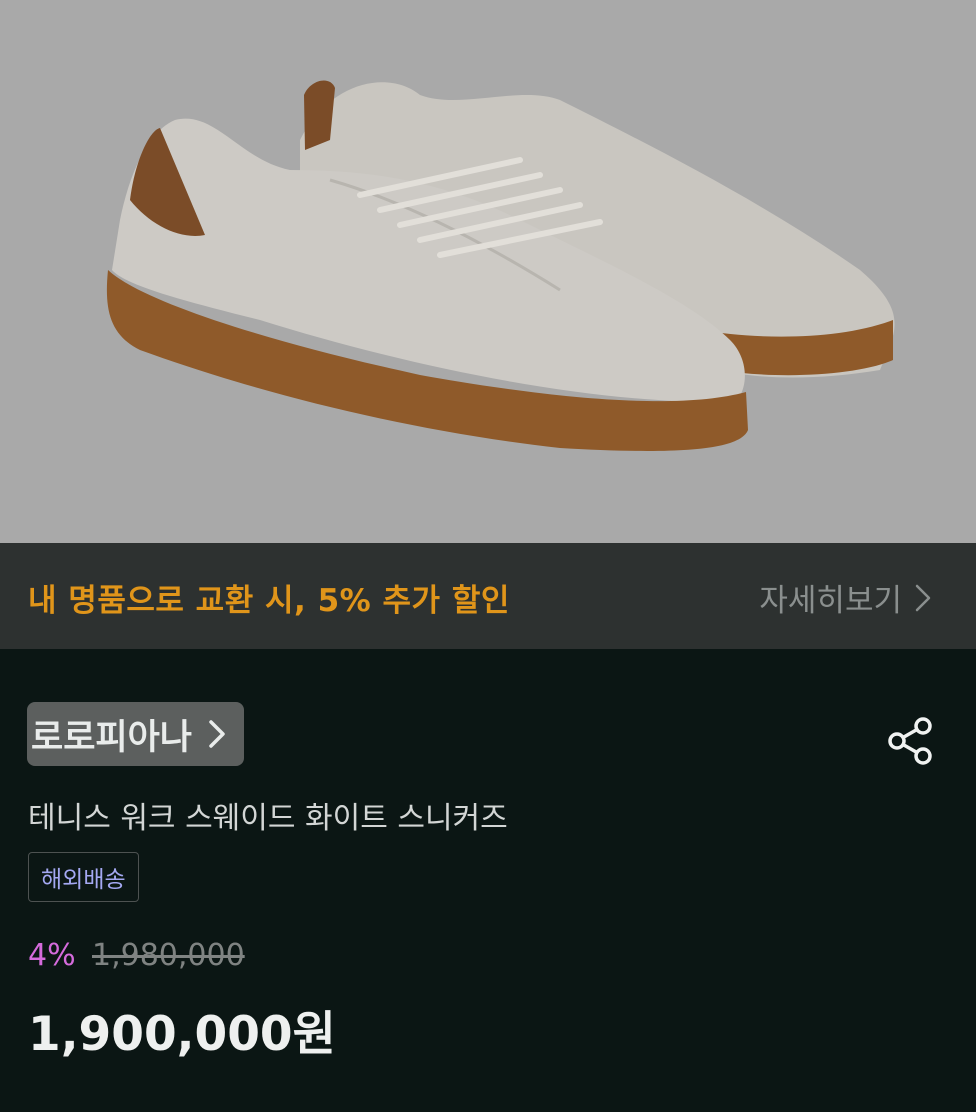 The height and width of the screenshot is (1112, 976). Describe the element at coordinates (268, 818) in the screenshot. I see `product-title: 테니스 워크 스웨이드 화이트 스니커즈` at that location.